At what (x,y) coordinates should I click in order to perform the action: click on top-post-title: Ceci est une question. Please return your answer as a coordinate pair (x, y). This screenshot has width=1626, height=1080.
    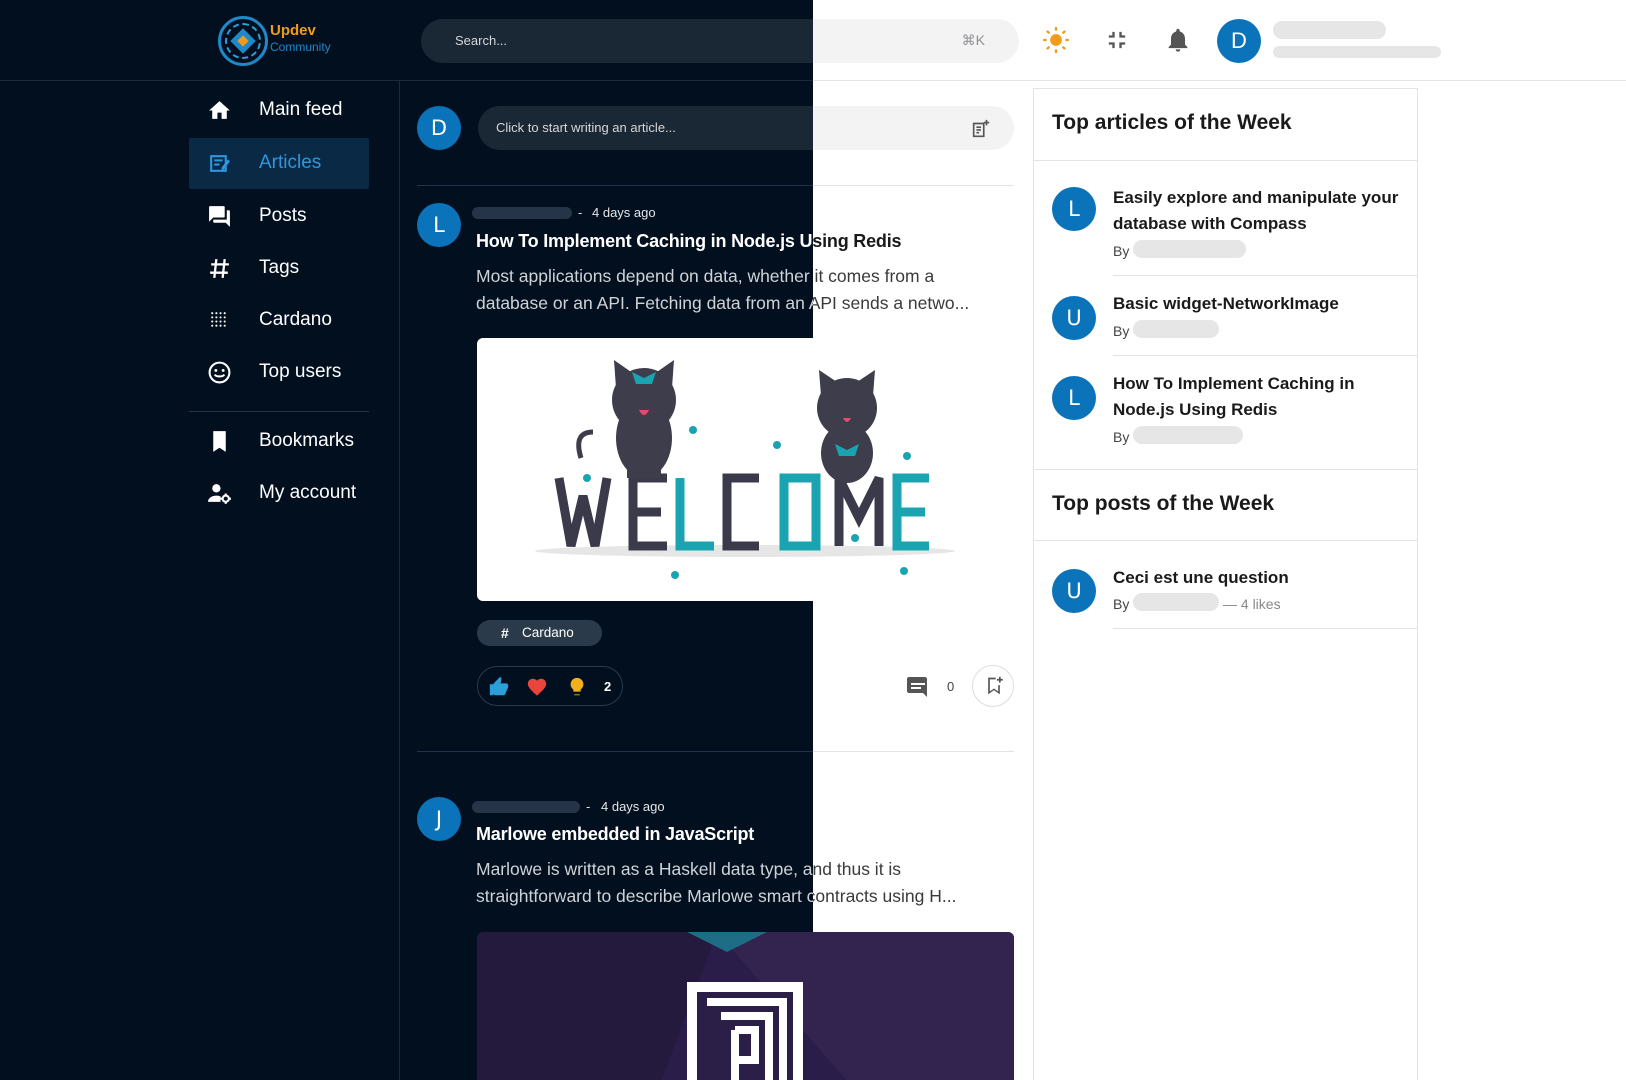
    Looking at the image, I should click on (1260, 578).